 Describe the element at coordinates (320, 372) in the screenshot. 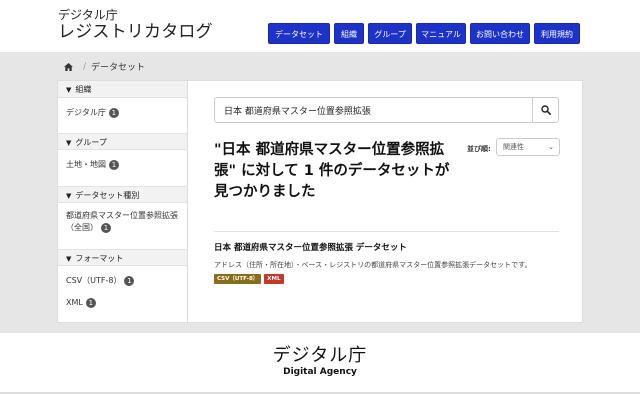

I see `footer-logo-en: Digital Agency` at that location.